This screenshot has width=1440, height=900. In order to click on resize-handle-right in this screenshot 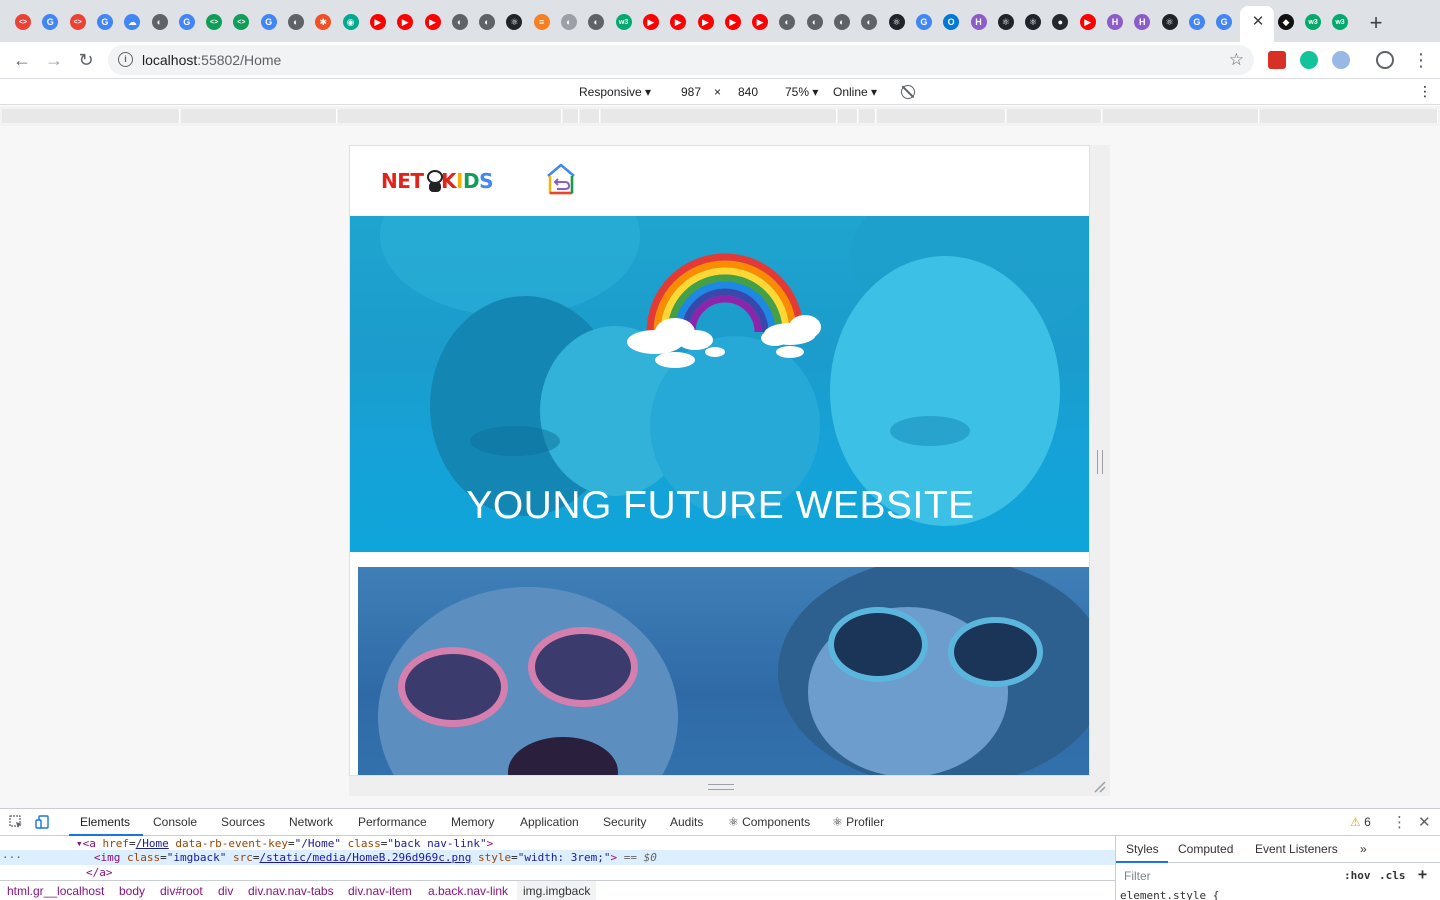, I will do `click(1100, 462)`.